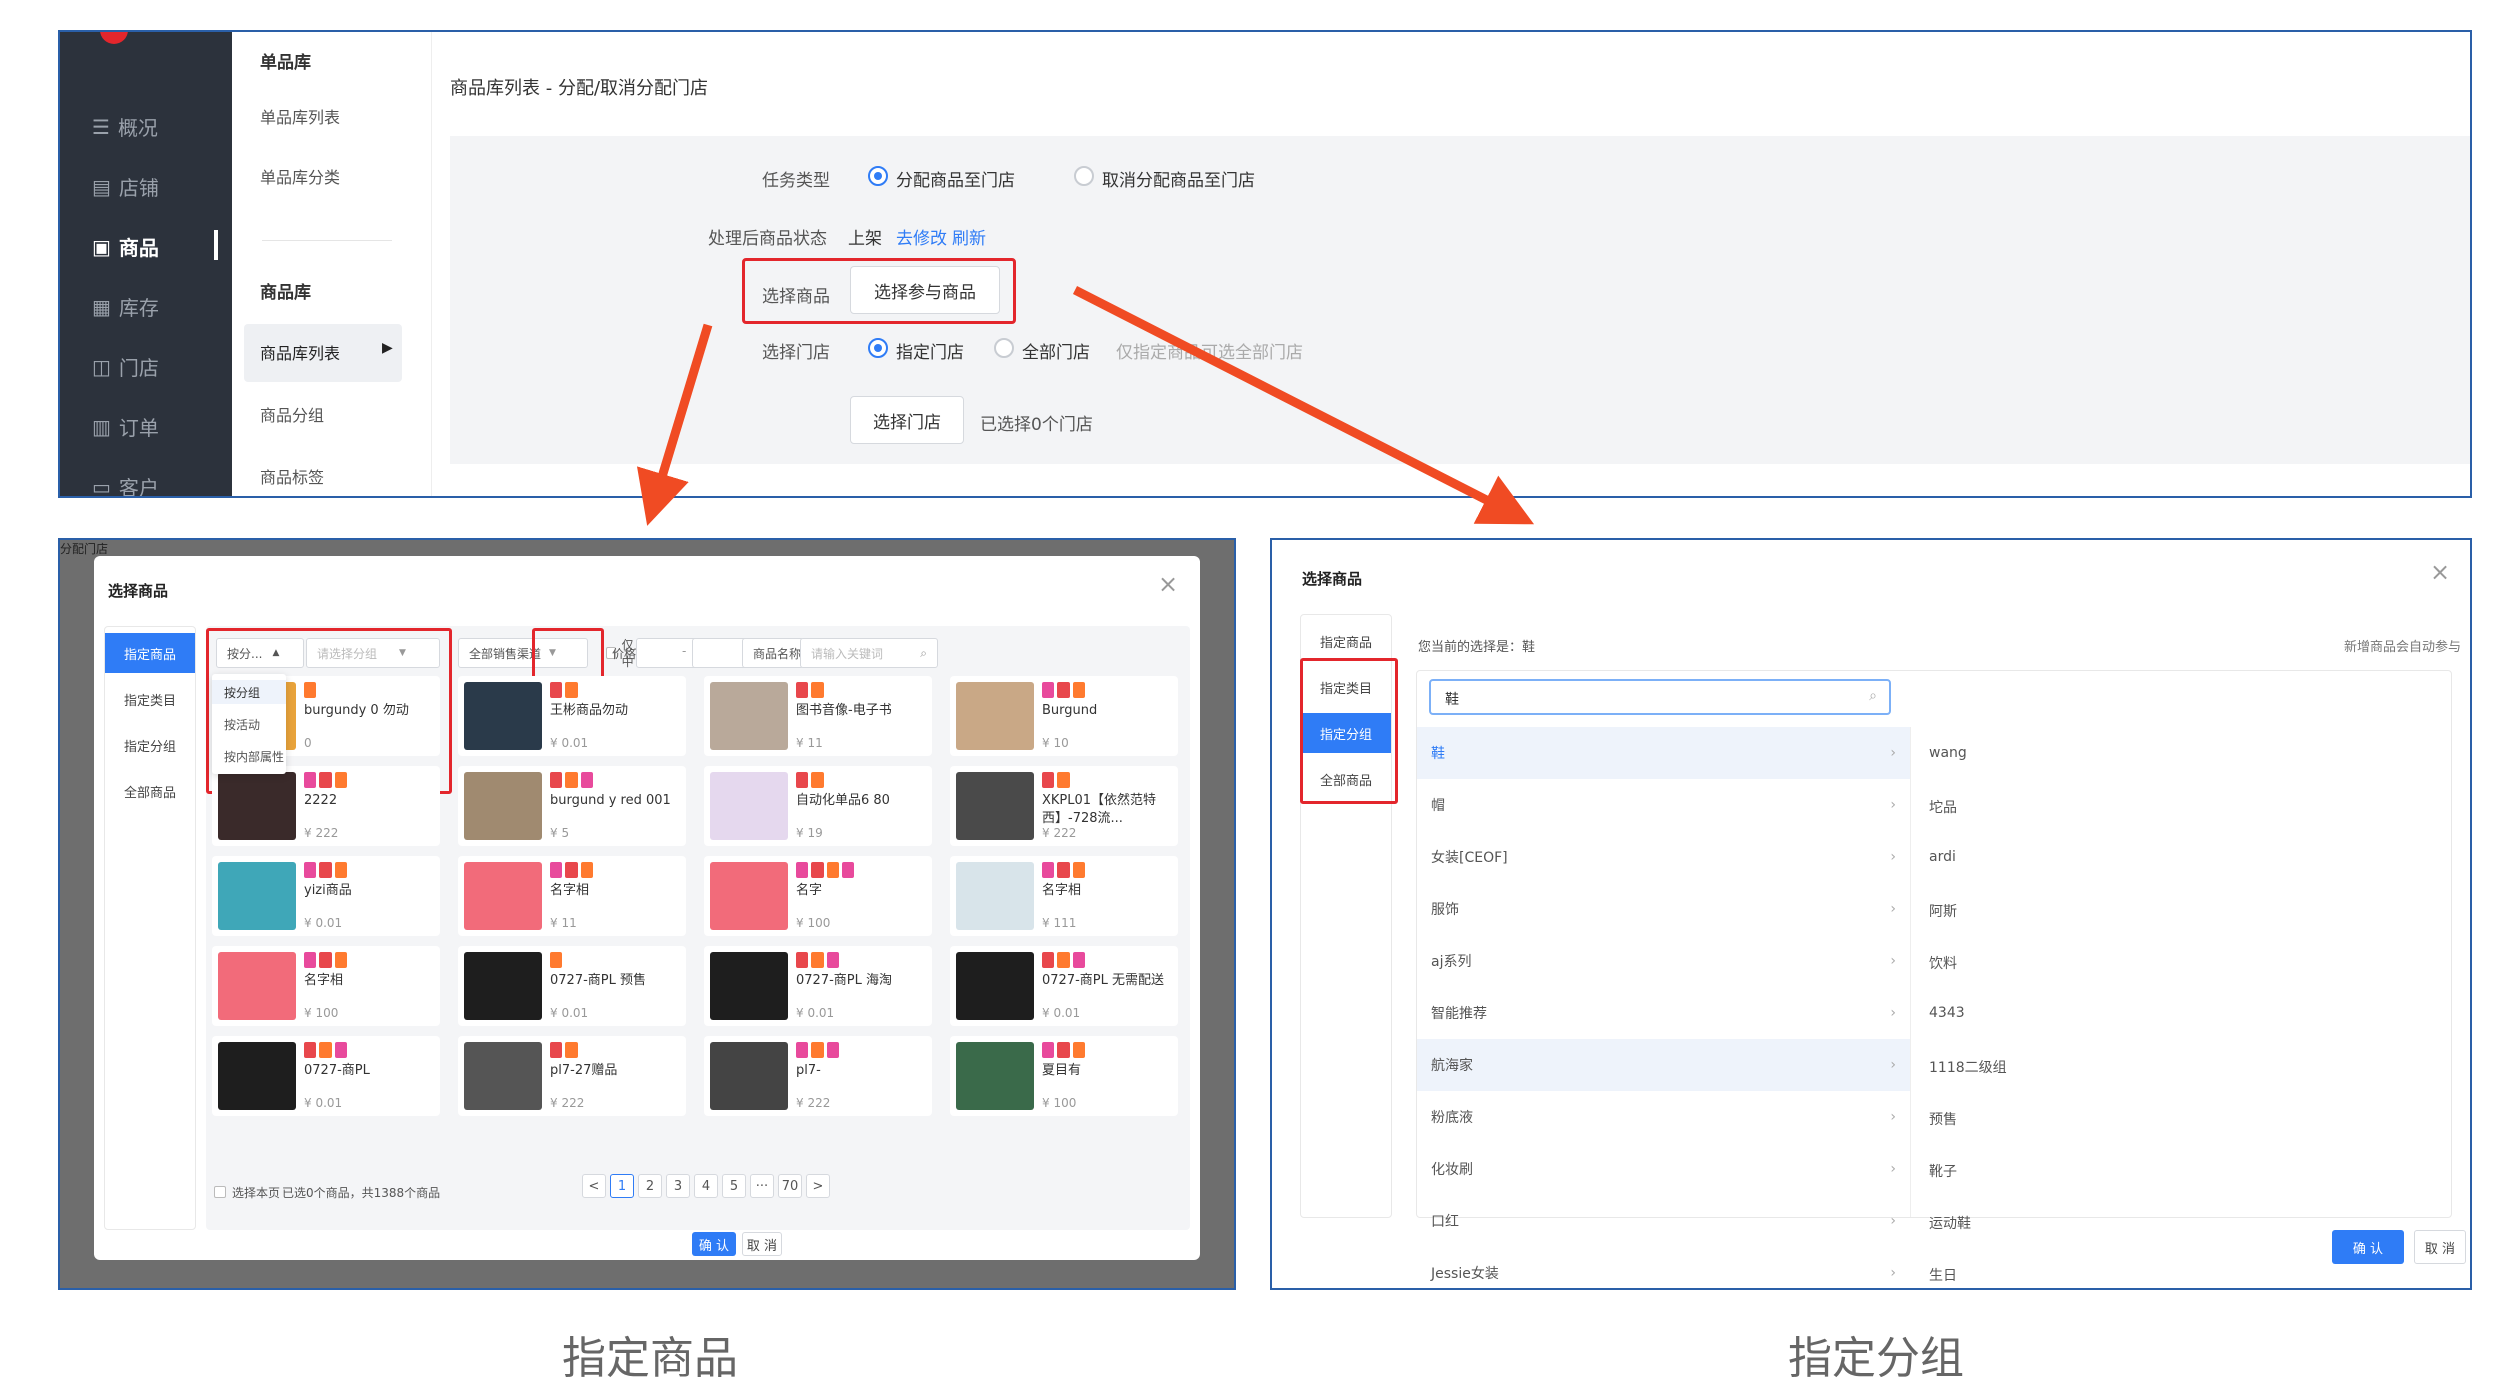 This screenshot has width=2502, height=1398. What do you see at coordinates (674, 424) in the screenshot?
I see `arrow-to-goods` at bounding box center [674, 424].